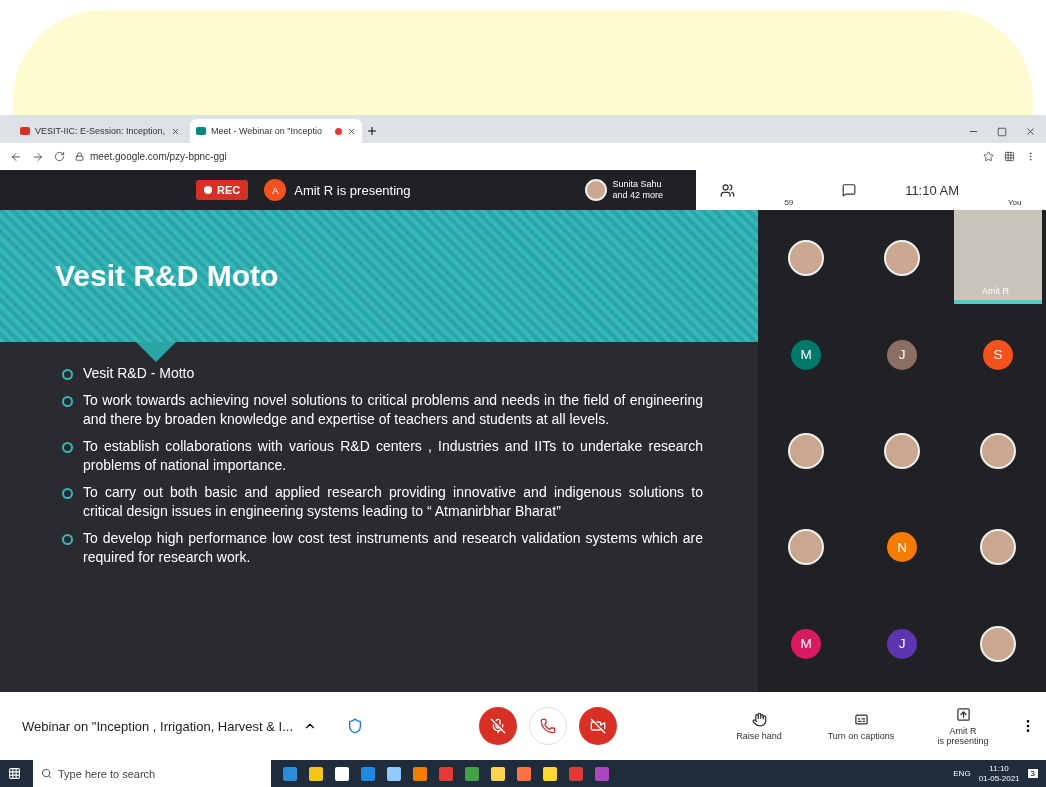 The width and height of the screenshot is (1046, 787). Describe the element at coordinates (999, 768) in the screenshot. I see `taskbar-time: 11:10` at that location.